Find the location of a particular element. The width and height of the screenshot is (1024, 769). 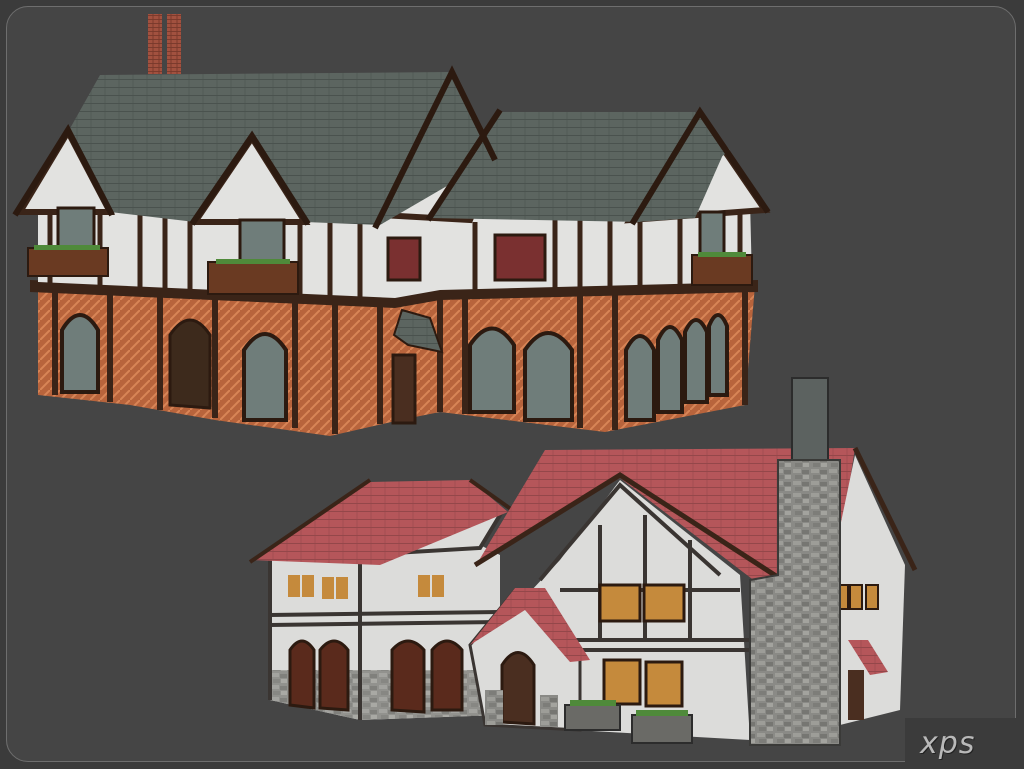

chimney-right is located at coordinates (174, 44).